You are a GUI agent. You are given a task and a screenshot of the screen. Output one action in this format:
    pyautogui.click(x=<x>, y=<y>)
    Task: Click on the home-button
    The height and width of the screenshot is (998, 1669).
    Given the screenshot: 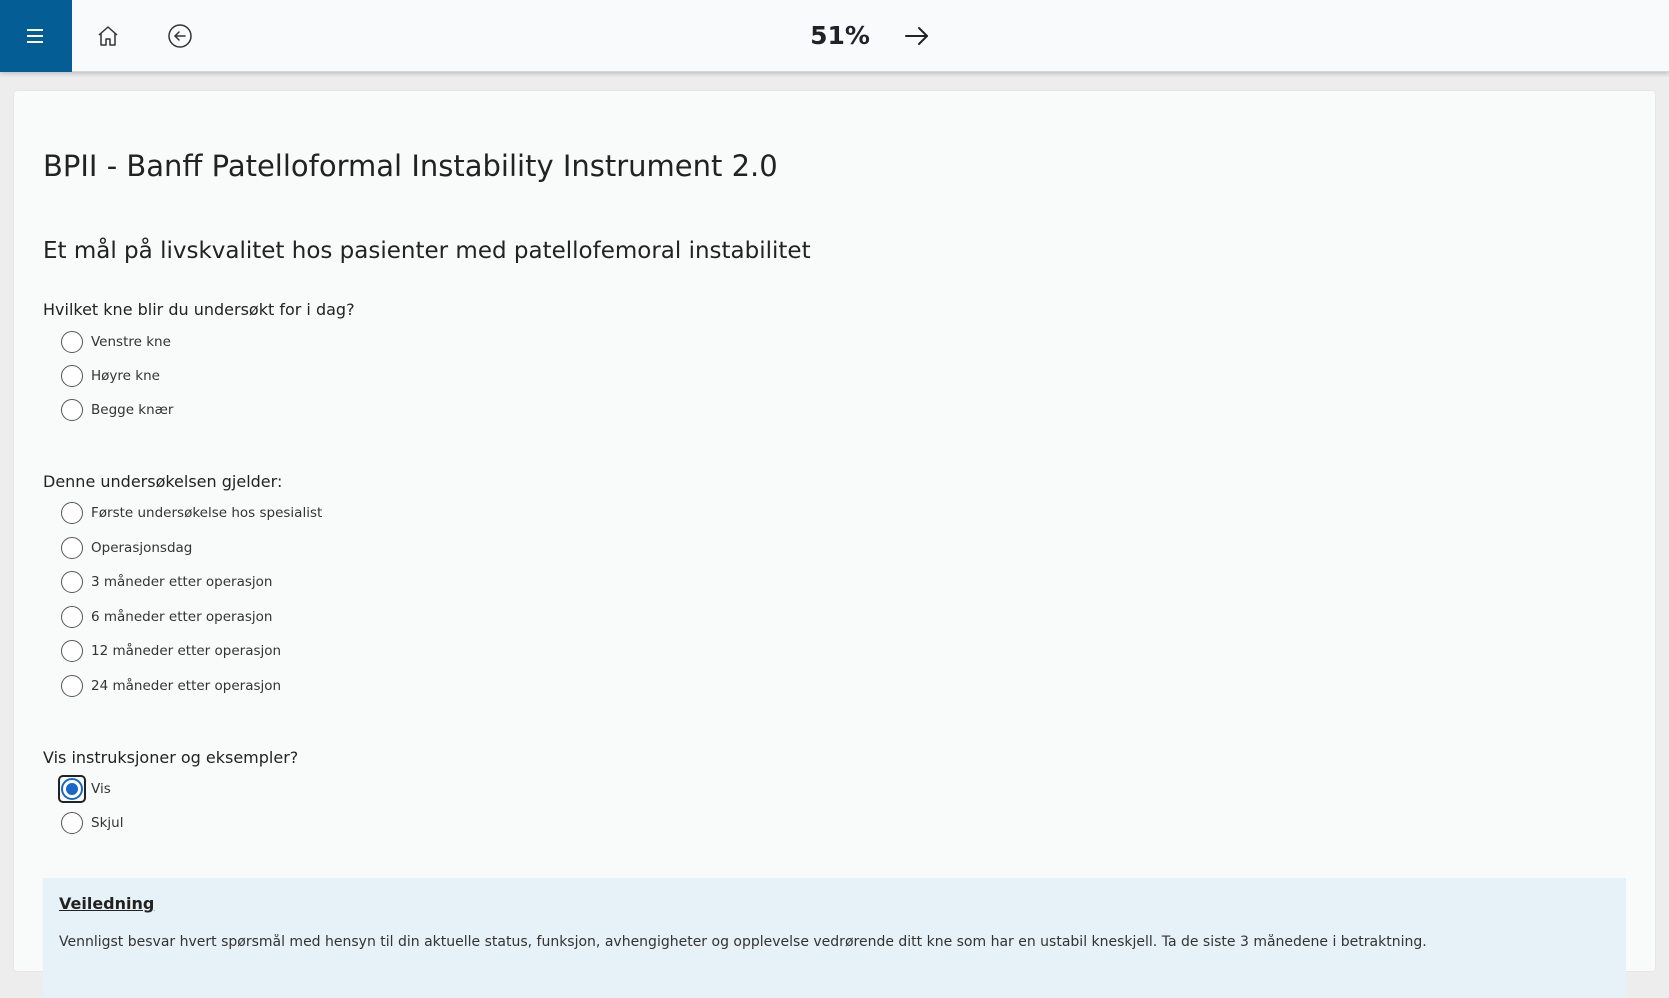 What is the action you would take?
    pyautogui.click(x=108, y=36)
    